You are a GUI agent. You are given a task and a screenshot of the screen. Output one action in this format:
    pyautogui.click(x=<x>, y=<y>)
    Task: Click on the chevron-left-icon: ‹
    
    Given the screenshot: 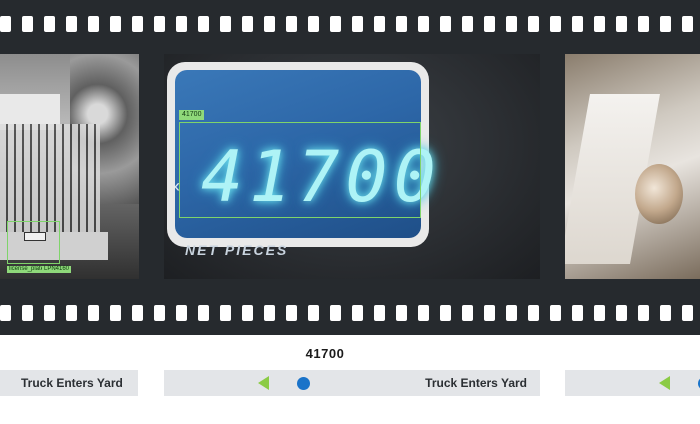 What is the action you would take?
    pyautogui.click(x=177, y=186)
    